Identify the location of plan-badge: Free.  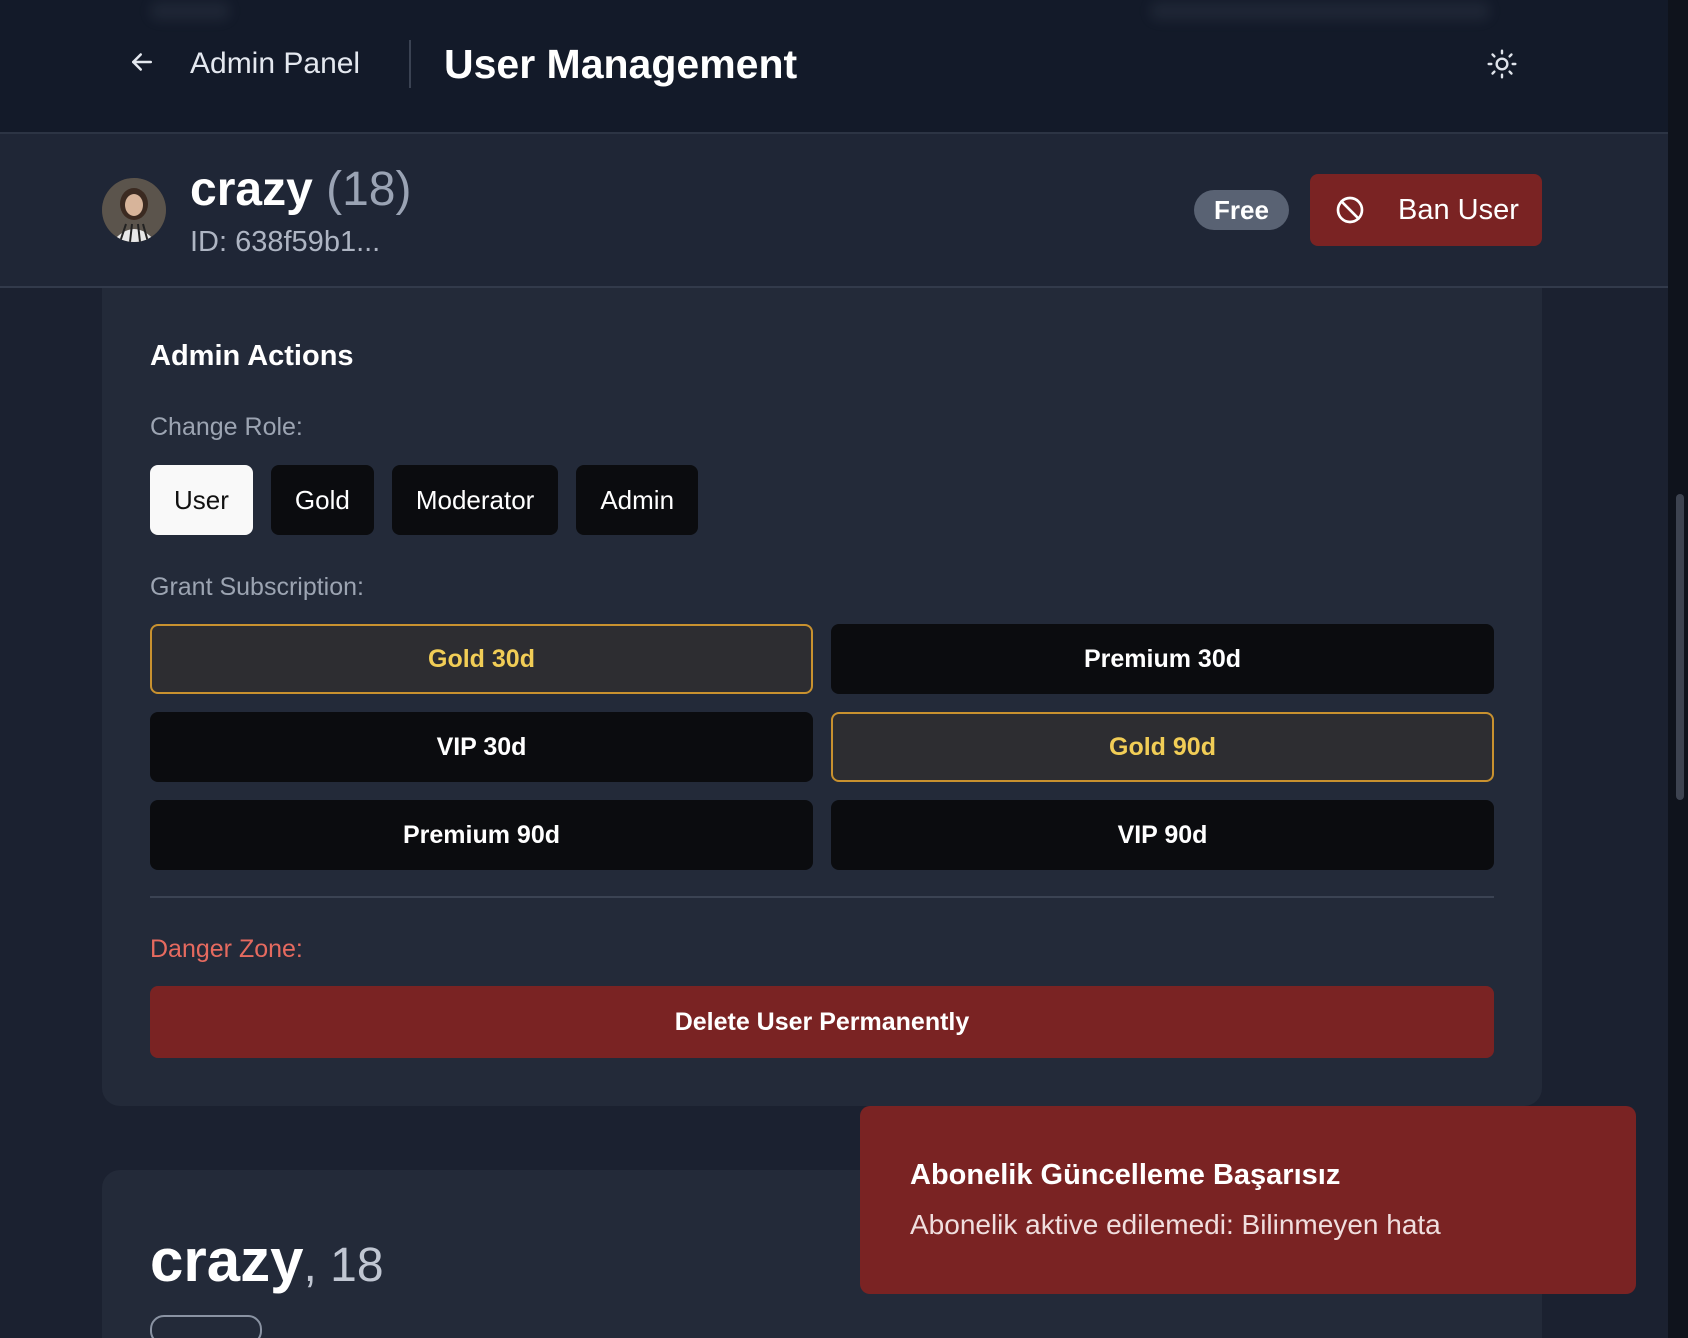
(1241, 210).